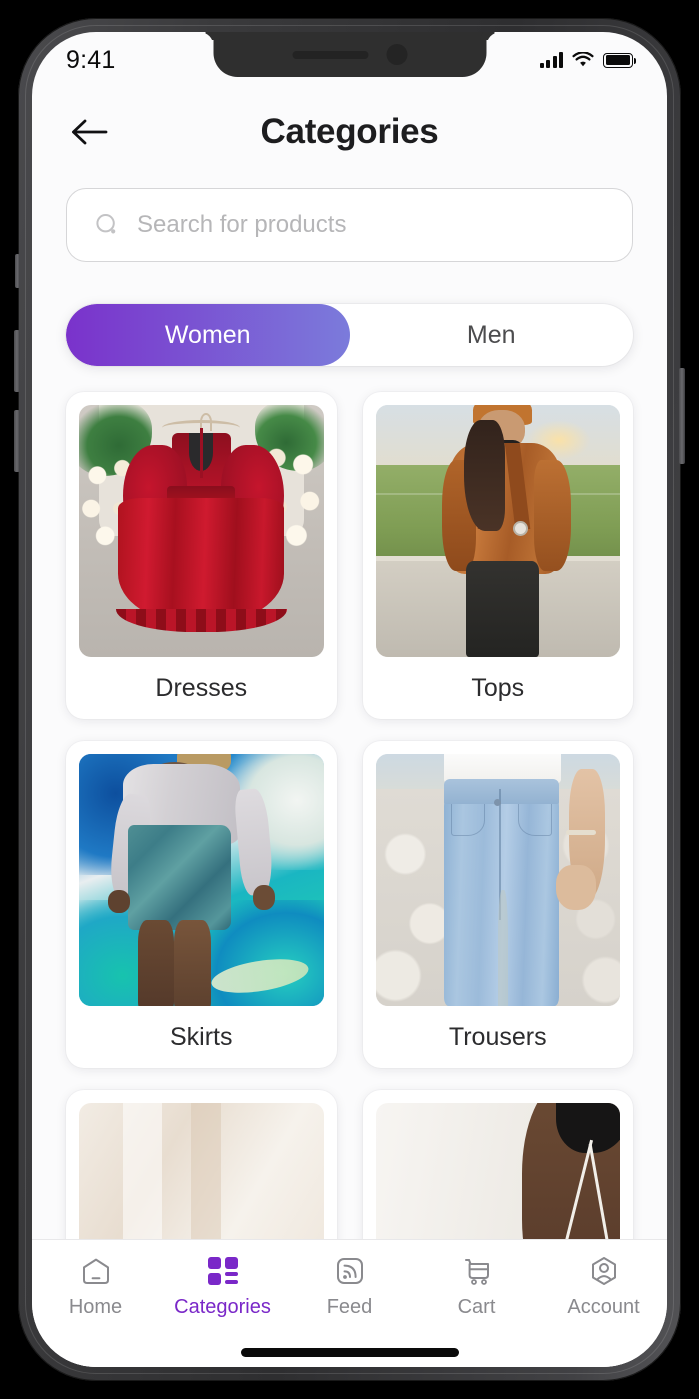 Image resolution: width=699 pixels, height=1399 pixels. Describe the element at coordinates (620, 60) in the screenshot. I see `battery-icon` at that location.